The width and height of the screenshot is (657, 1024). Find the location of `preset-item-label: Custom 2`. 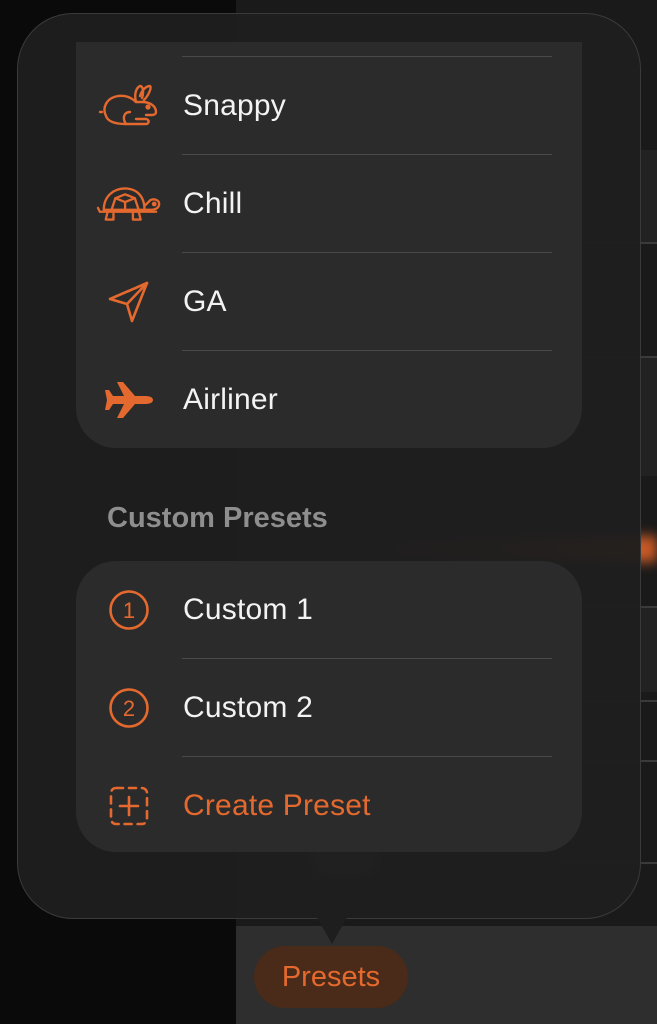

preset-item-label: Custom 2 is located at coordinates (248, 707).